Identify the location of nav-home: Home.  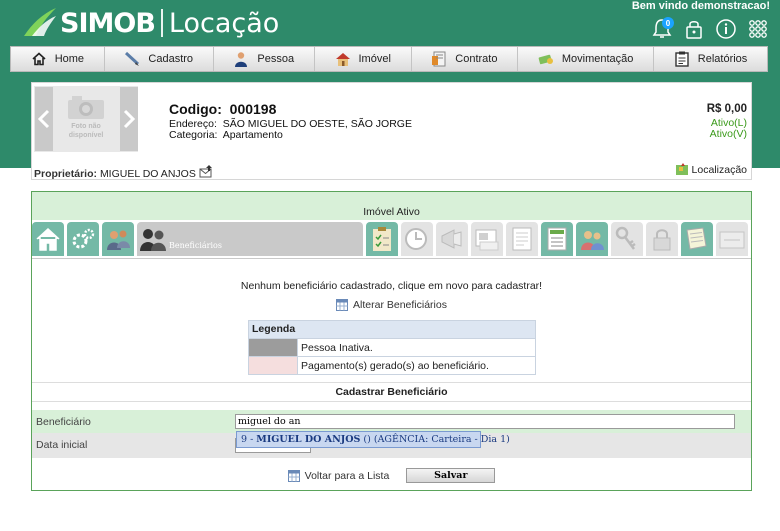
(58, 59).